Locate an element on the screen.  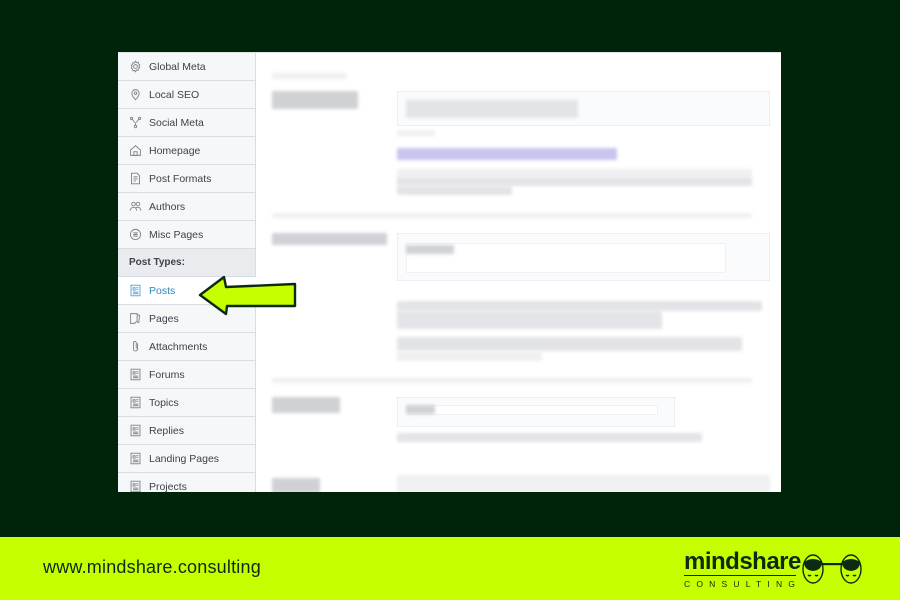
sidebar-item-forums: Forums is located at coordinates (186, 375).